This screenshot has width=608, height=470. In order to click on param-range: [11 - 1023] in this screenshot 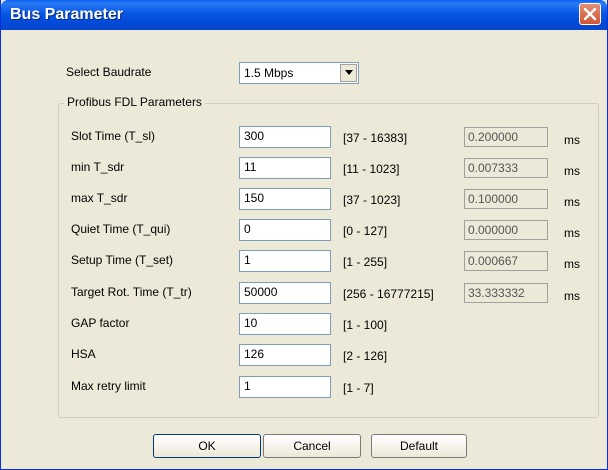, I will do `click(371, 169)`.